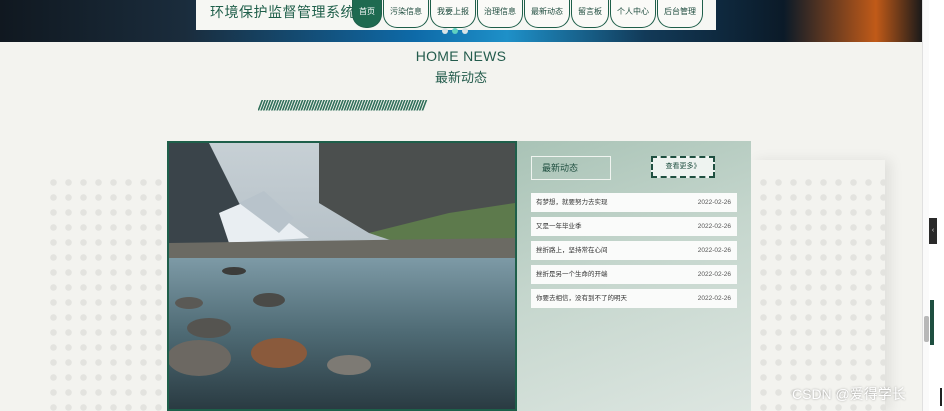 This screenshot has width=944, height=411. Describe the element at coordinates (581, 298) in the screenshot. I see `news-item-title: 你要去相信，没有到不了的明天` at that location.